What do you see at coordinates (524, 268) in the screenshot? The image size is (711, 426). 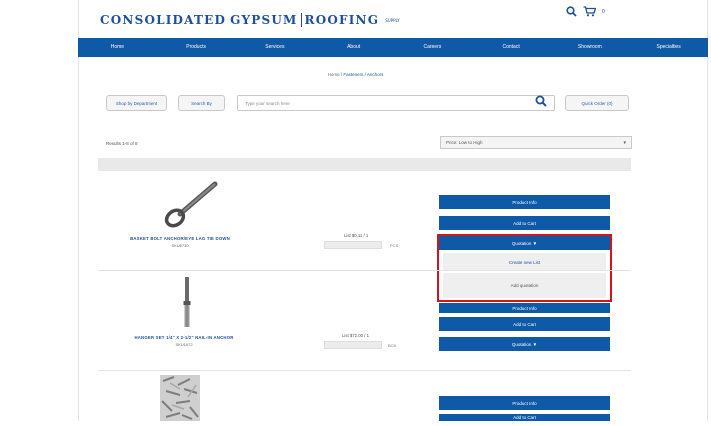 I see `highlight-box` at bounding box center [524, 268].